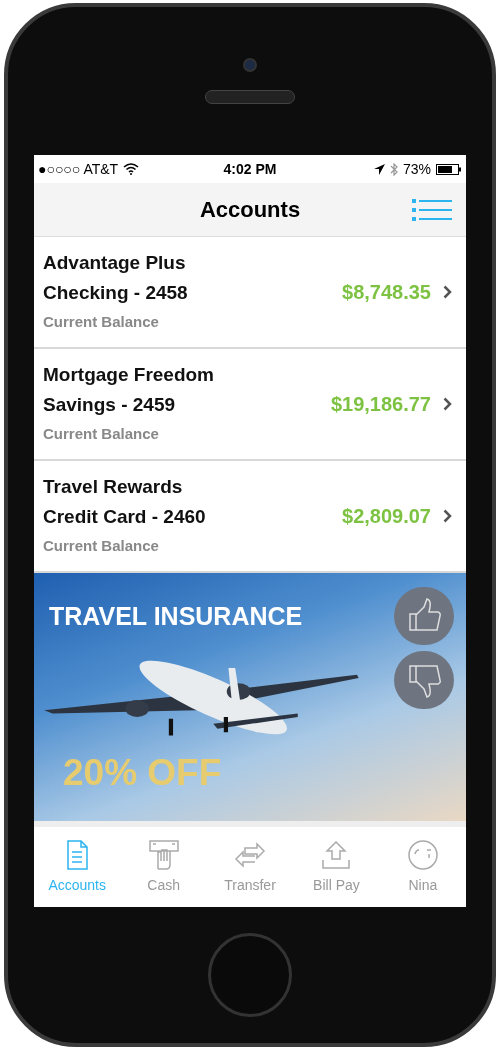  What do you see at coordinates (449, 169) in the screenshot?
I see `battery-icon` at bounding box center [449, 169].